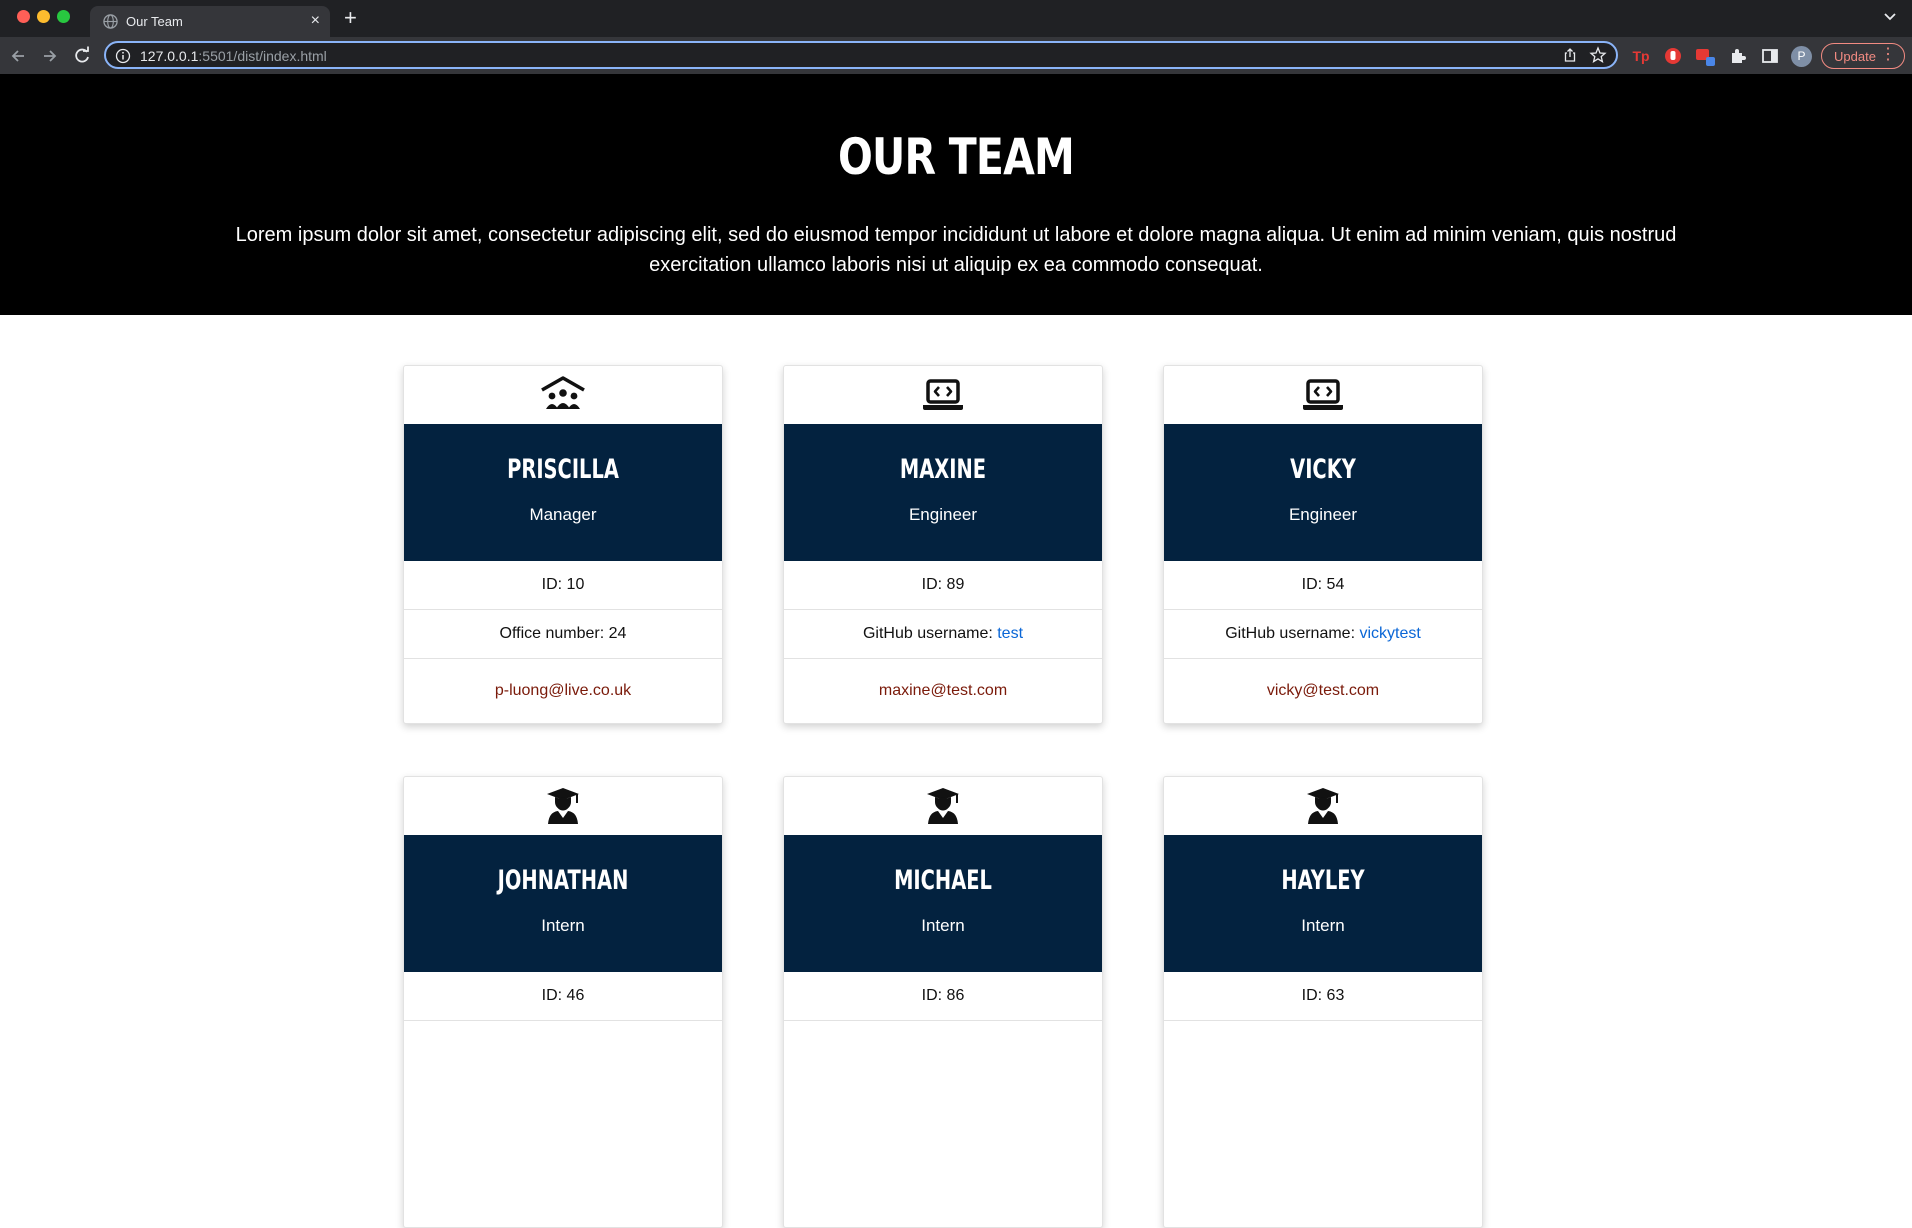  I want to click on globe-icon, so click(110, 21).